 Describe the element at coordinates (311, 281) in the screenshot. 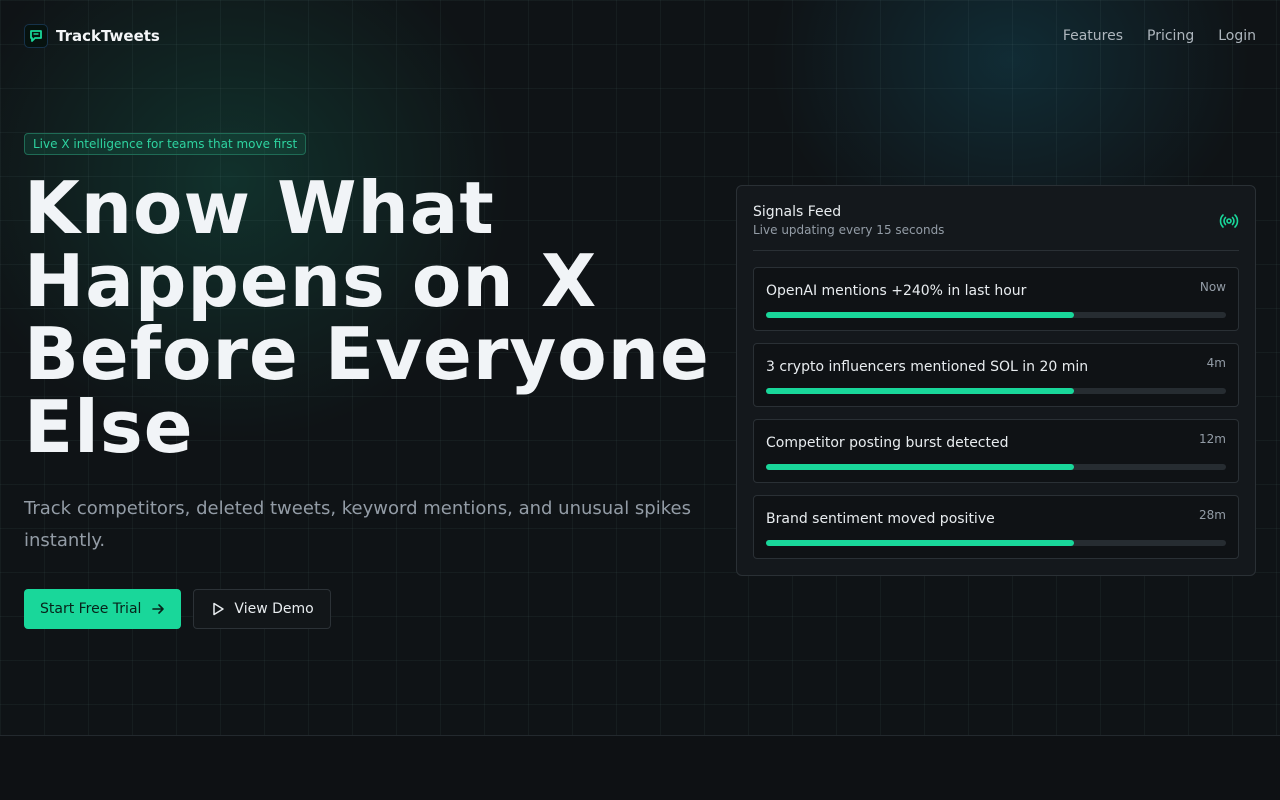

I see `headline-line: Happens on X` at that location.